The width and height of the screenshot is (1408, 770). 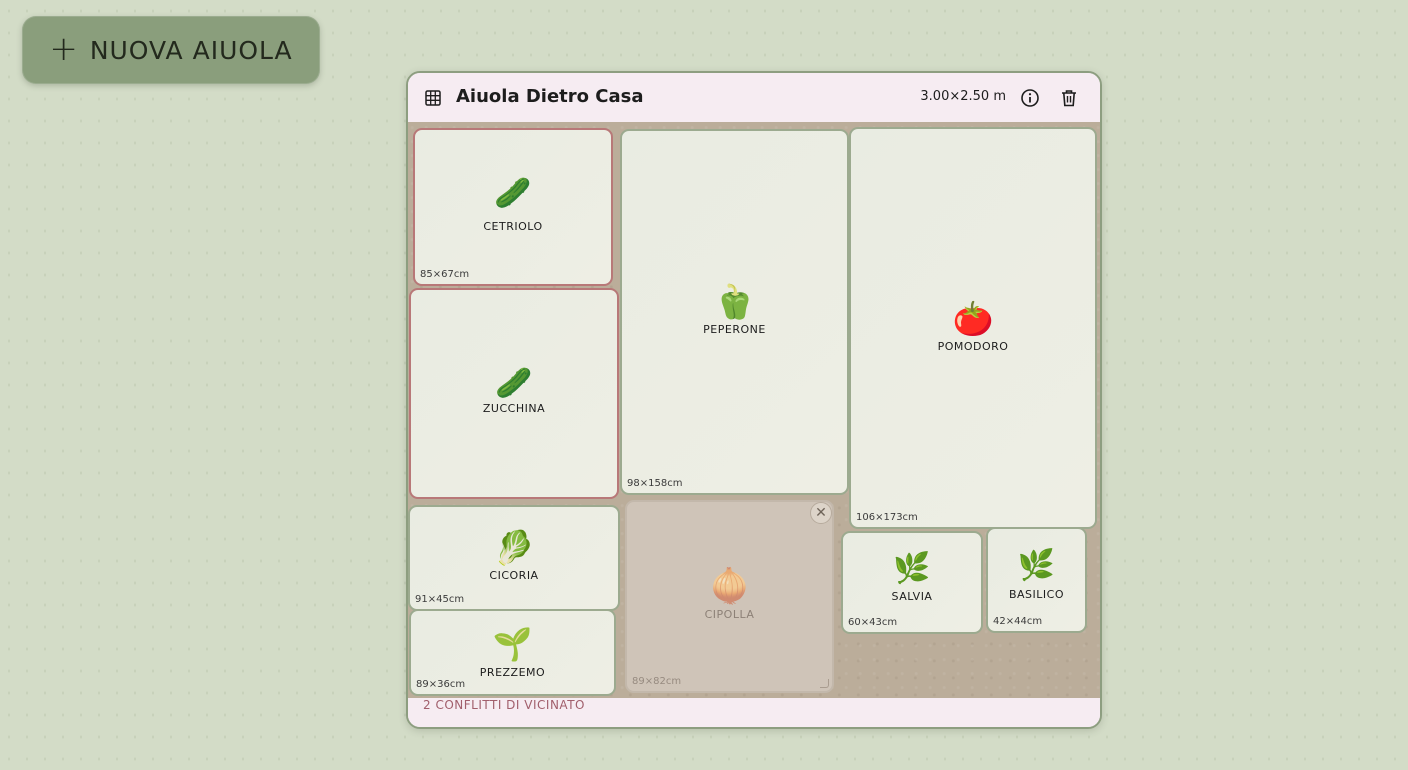 I want to click on plant-size: 91×45cm, so click(x=440, y=599).